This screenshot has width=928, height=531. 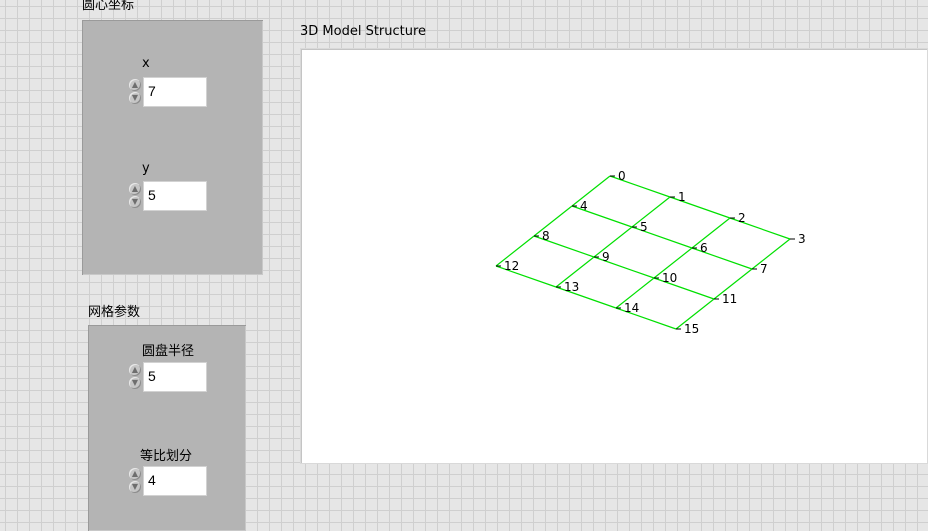 I want to click on radius-label: 圆盘半径, so click(x=168, y=351).